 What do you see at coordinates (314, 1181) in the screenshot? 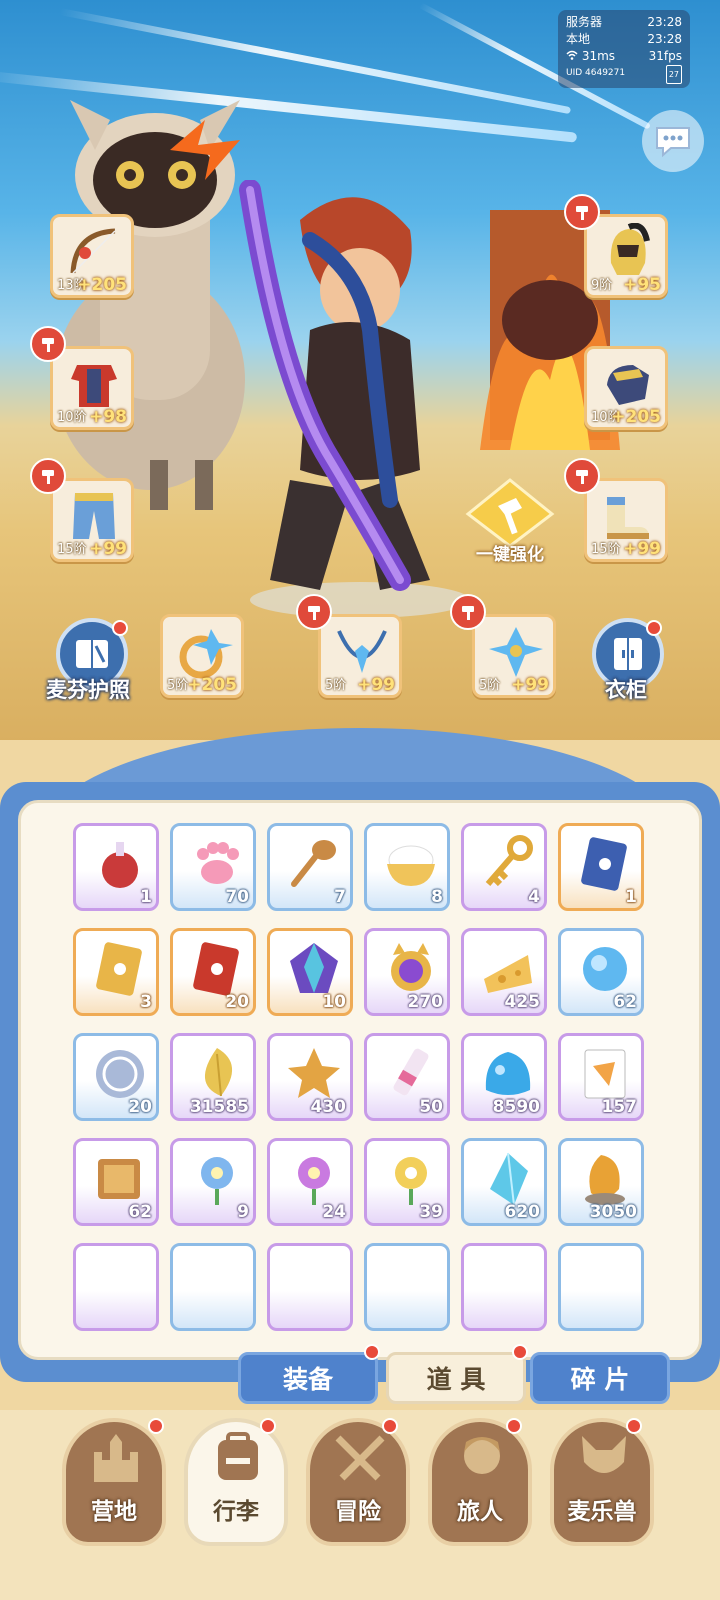
I see `purple-flower-icon` at bounding box center [314, 1181].